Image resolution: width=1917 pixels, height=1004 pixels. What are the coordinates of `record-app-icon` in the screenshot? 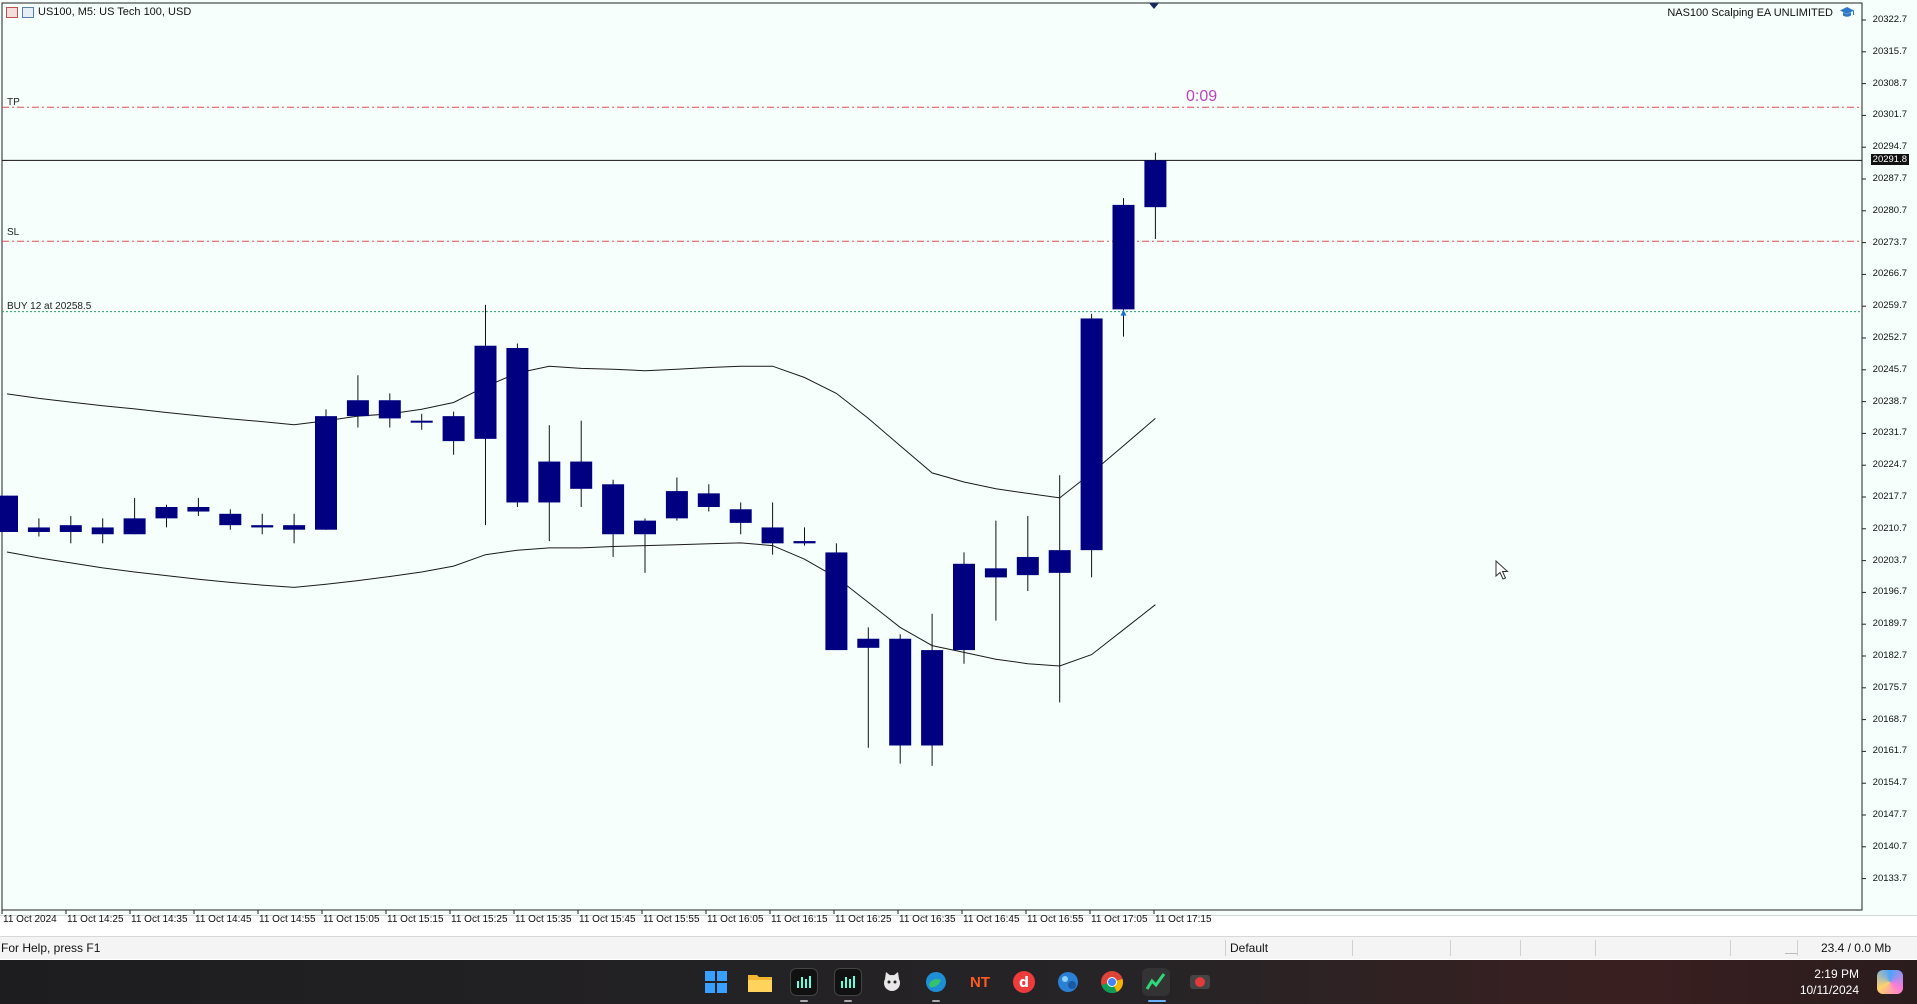 It's located at (1200, 982).